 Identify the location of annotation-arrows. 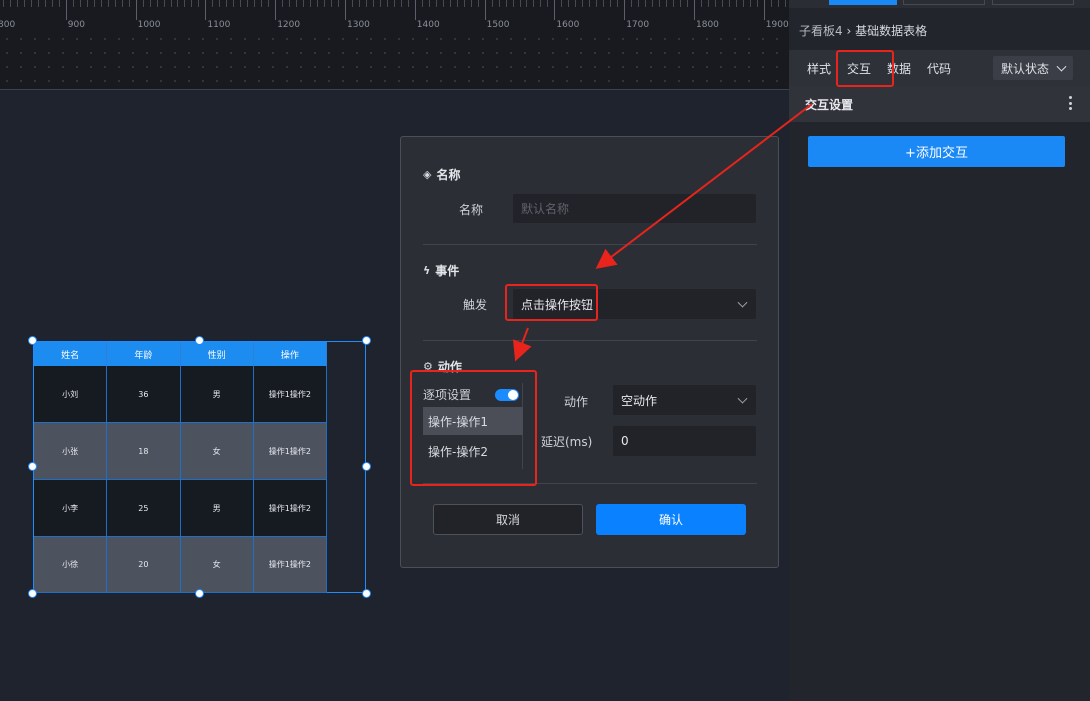
(662, 232).